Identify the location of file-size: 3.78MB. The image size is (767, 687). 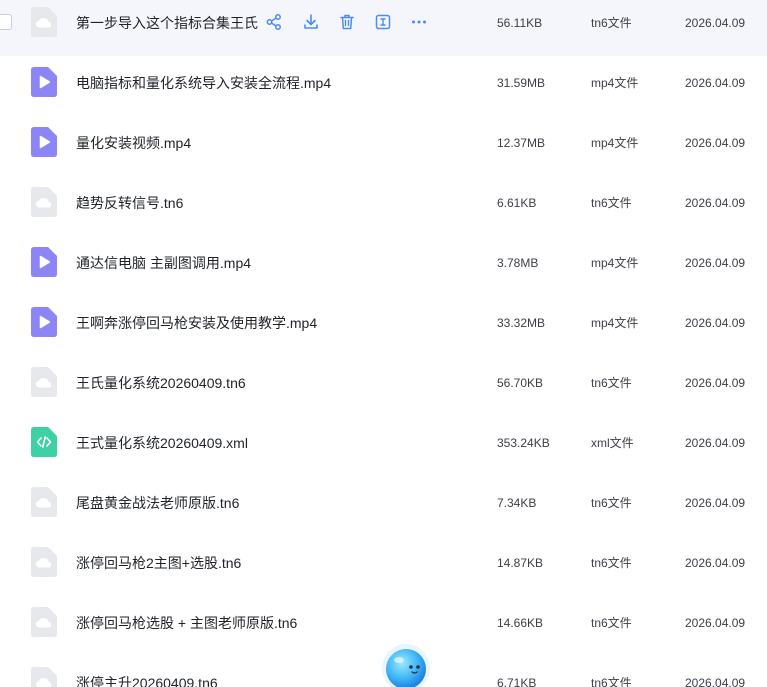
(518, 263).